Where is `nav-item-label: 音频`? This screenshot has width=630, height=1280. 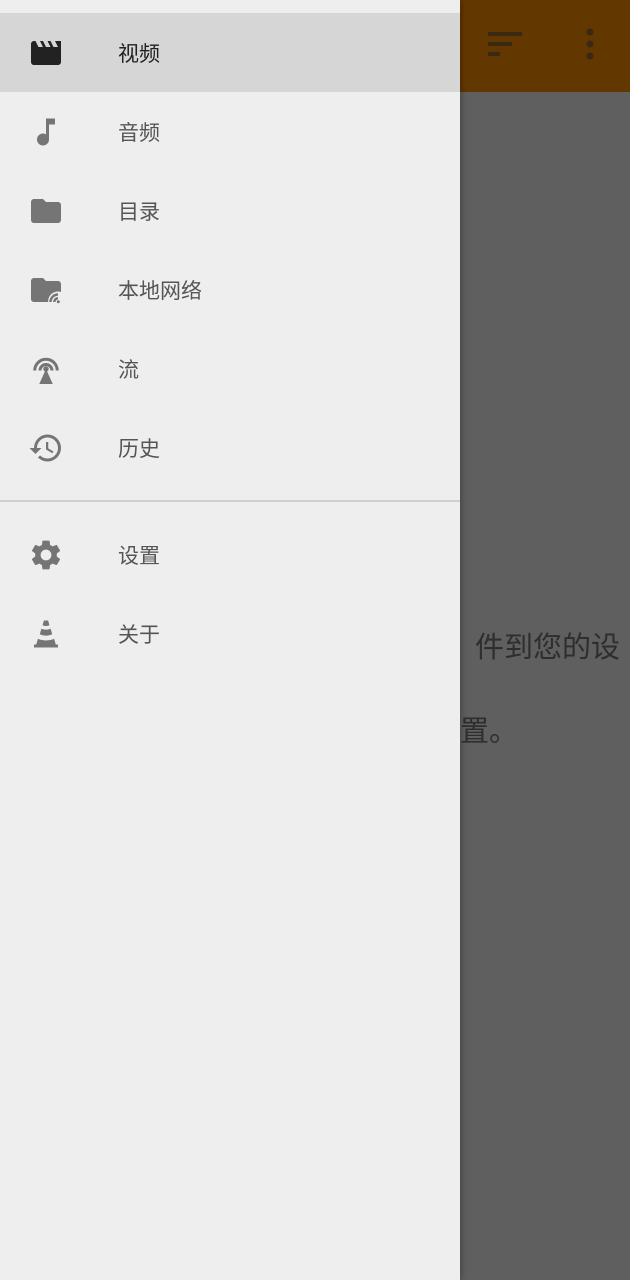 nav-item-label: 音频 is located at coordinates (139, 132).